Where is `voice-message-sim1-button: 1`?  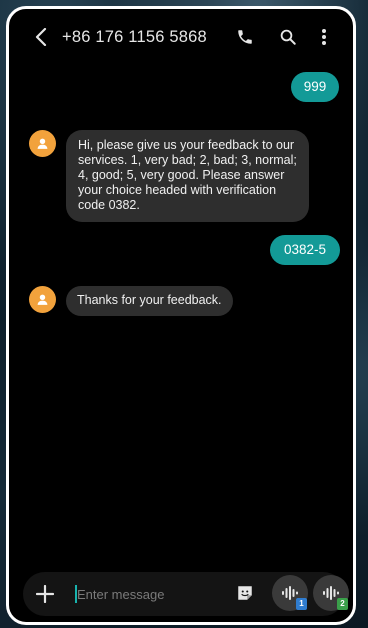
voice-message-sim1-button: 1 is located at coordinates (290, 593).